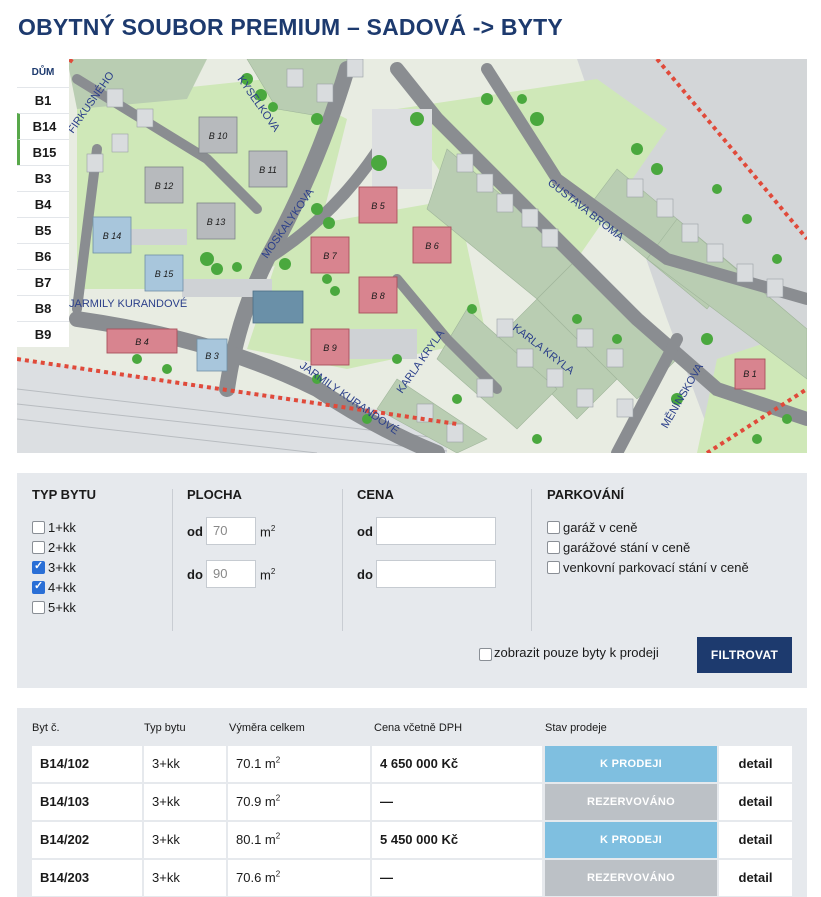 Image resolution: width=821 pixels, height=897 pixels. Describe the element at coordinates (231, 574) in the screenshot. I see `area-to-input: 90` at that location.